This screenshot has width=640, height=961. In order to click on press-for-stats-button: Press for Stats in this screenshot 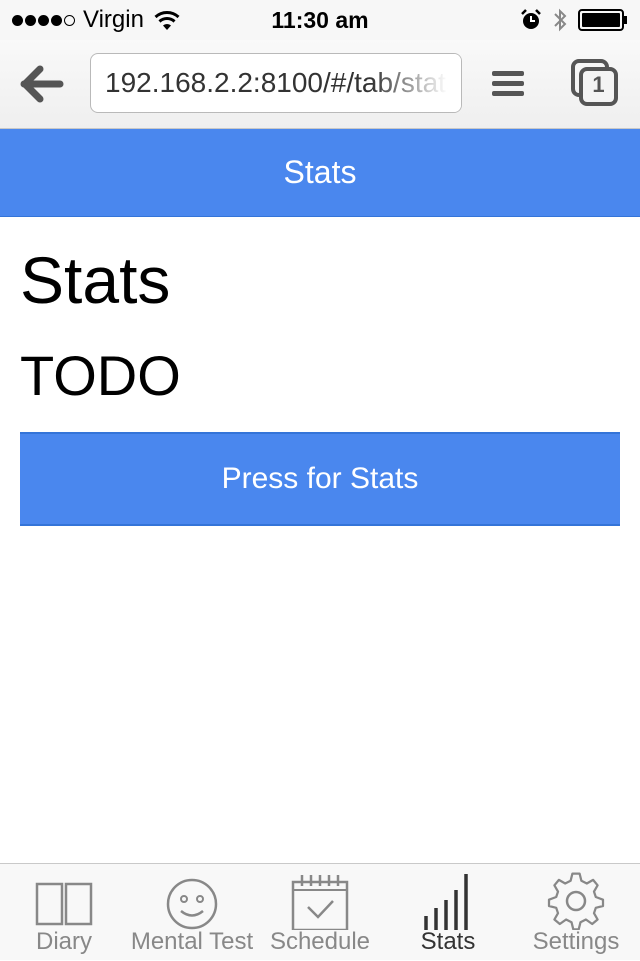, I will do `click(320, 479)`.